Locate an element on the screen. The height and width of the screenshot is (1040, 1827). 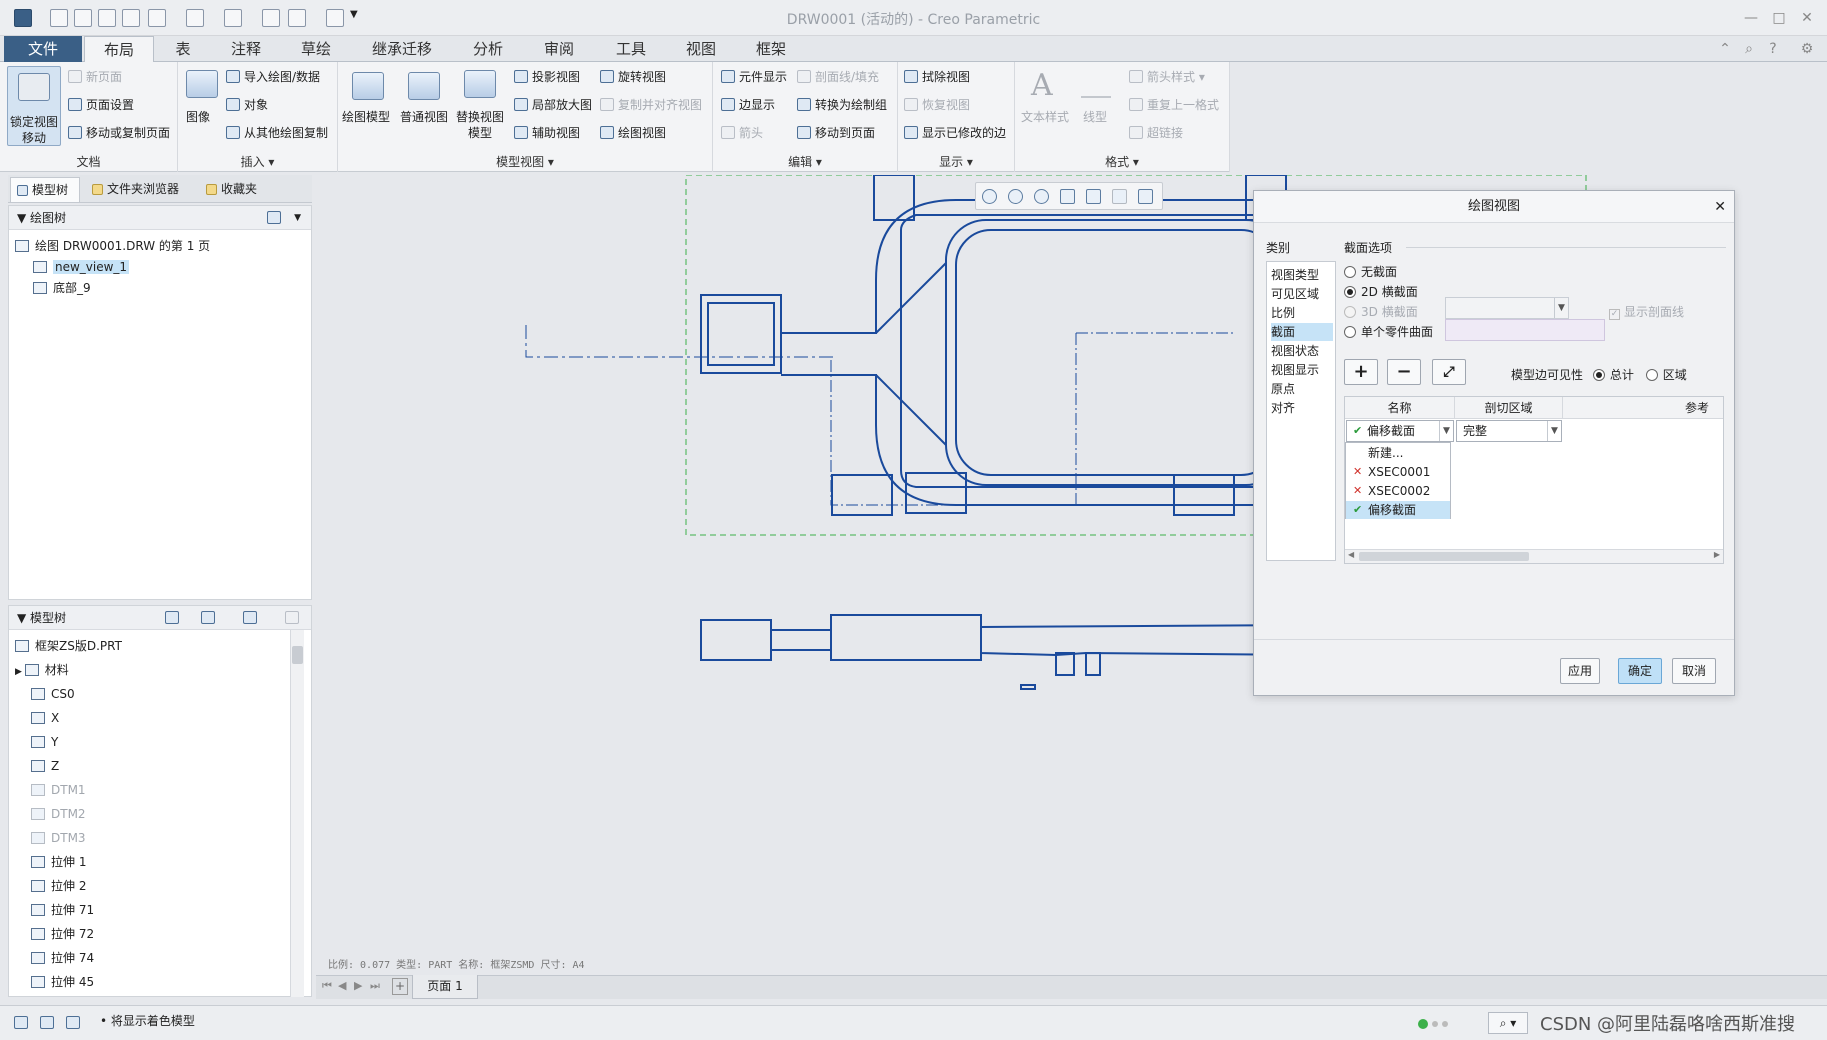
expand-arrow-icon: ▶ is located at coordinates (20, 672).